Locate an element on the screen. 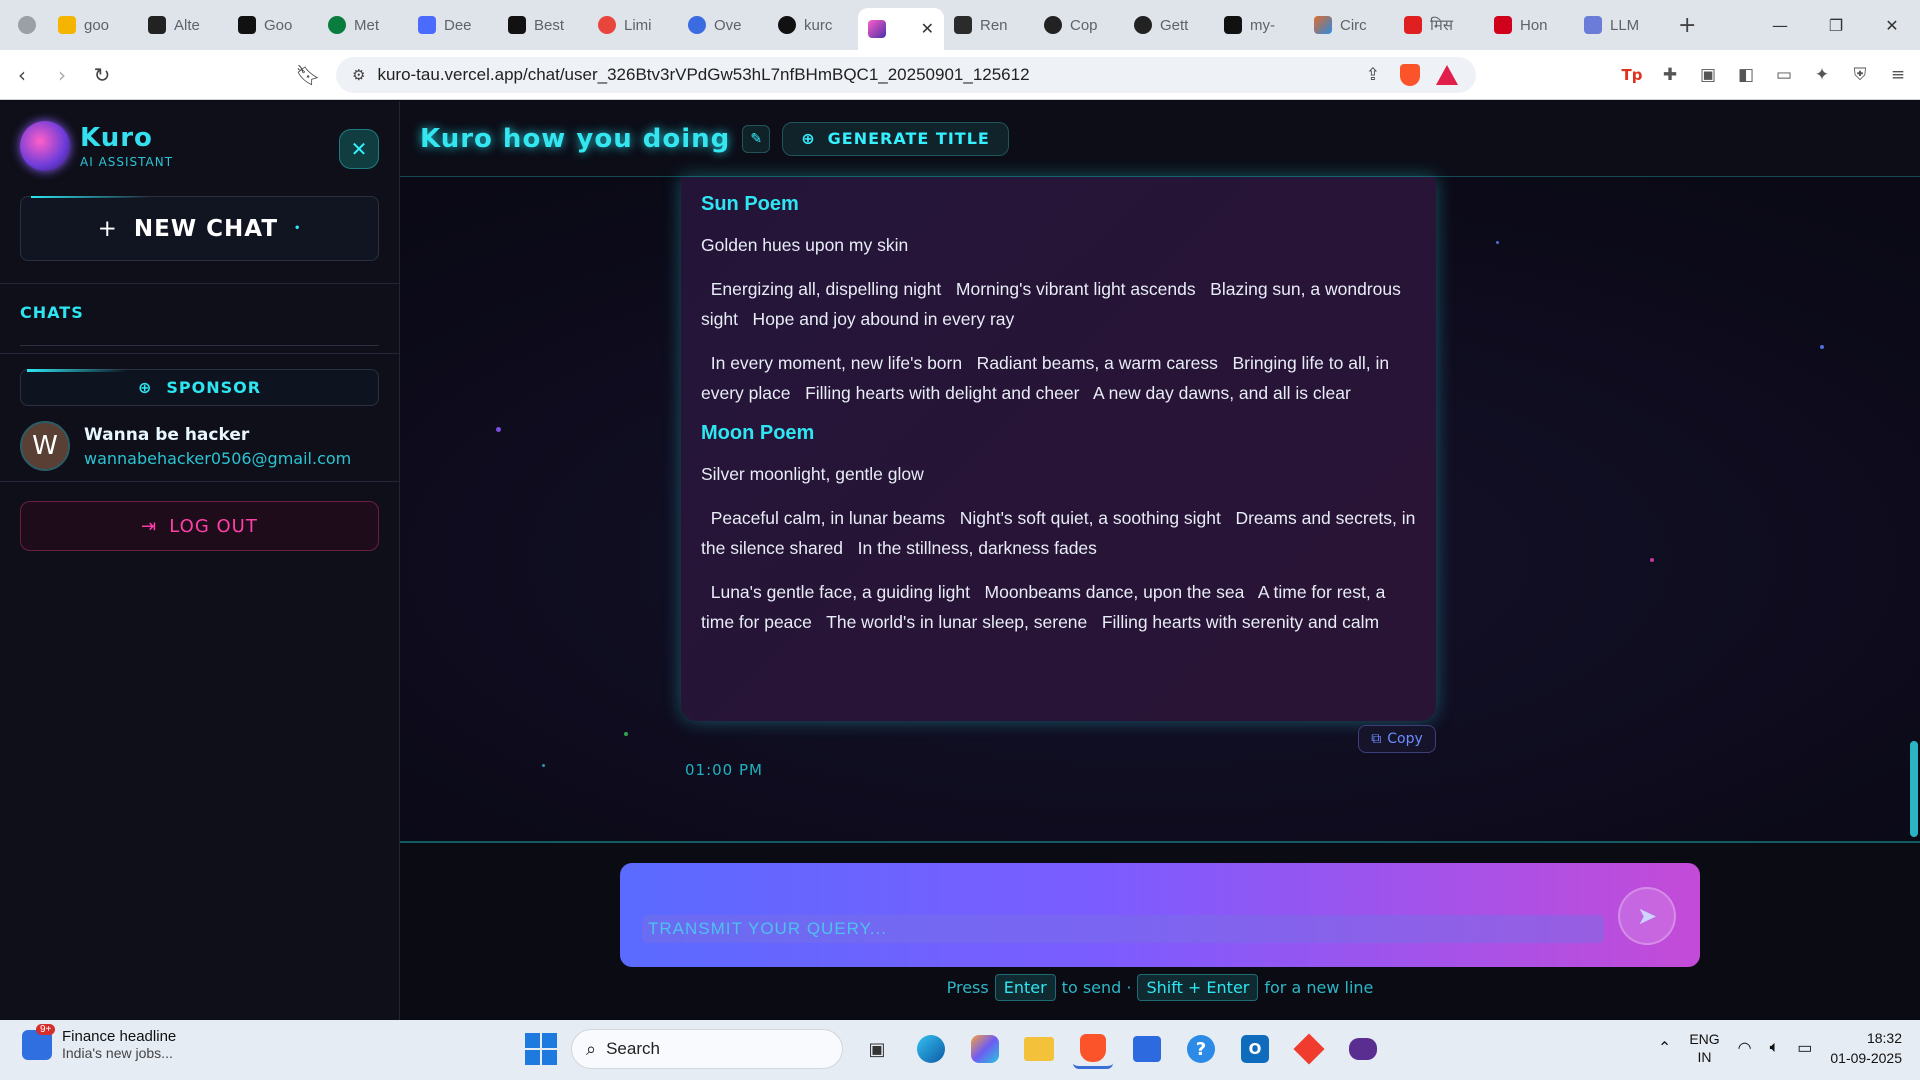  new-chat-button: + NEW CHAT • is located at coordinates (199, 228).